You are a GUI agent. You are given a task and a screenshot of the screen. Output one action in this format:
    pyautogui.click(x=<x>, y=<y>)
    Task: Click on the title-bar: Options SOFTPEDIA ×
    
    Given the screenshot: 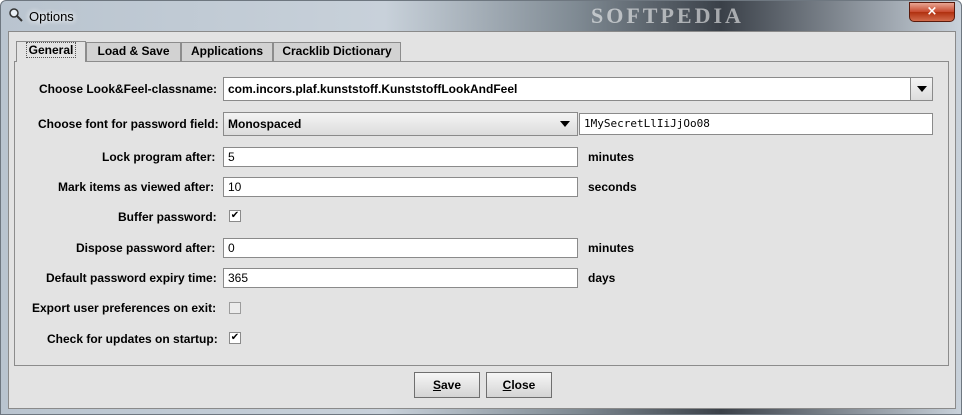 What is the action you would take?
    pyautogui.click(x=481, y=16)
    